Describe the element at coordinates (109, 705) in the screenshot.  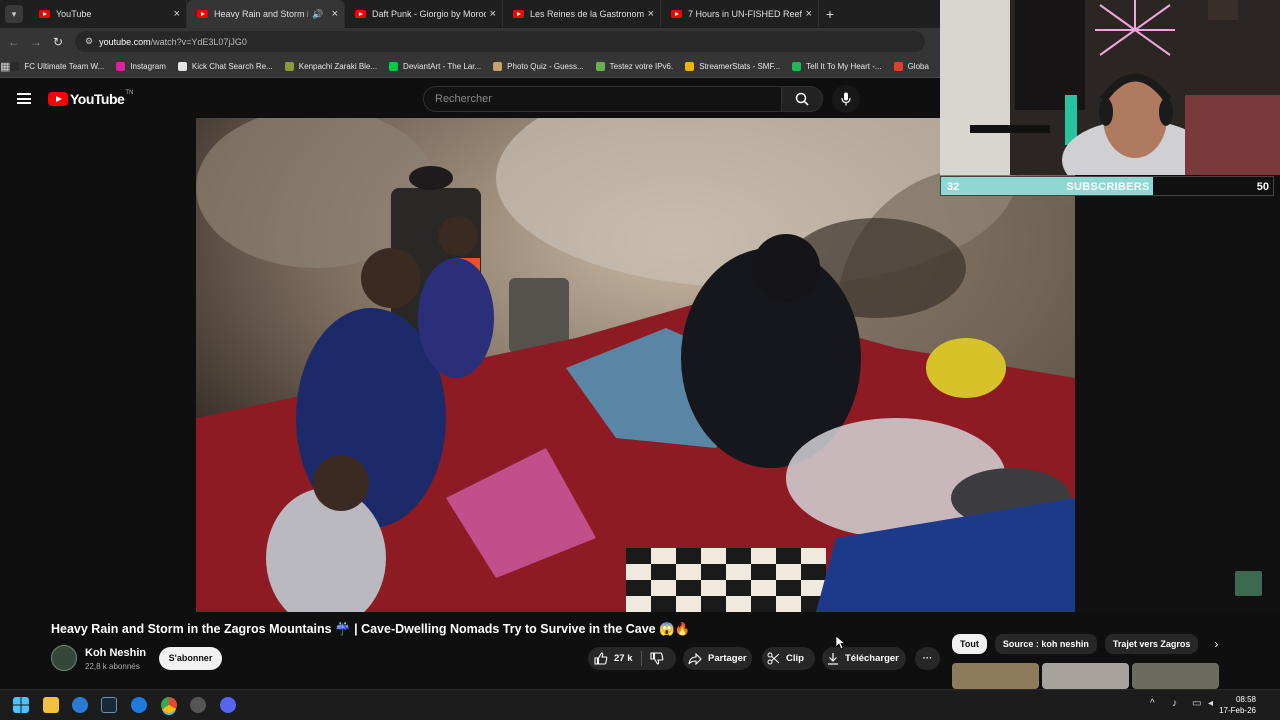
I see `steam-icon` at that location.